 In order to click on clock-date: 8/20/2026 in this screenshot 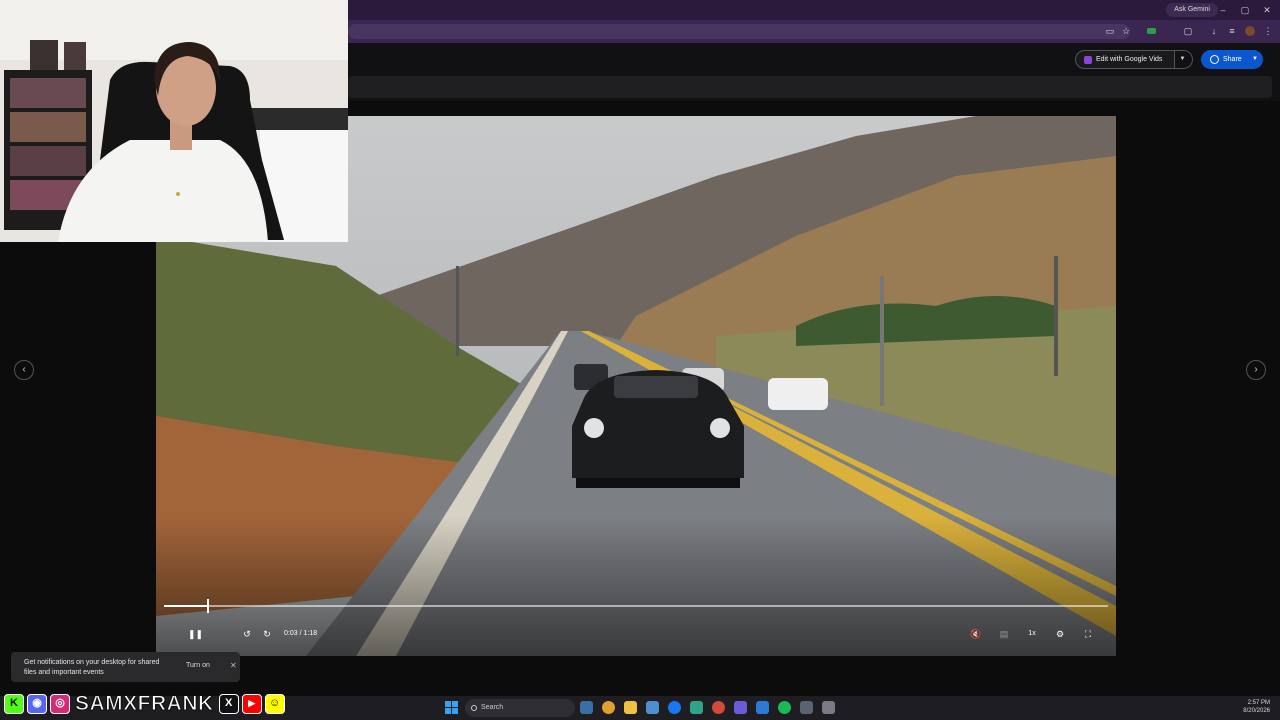, I will do `click(1256, 711)`.